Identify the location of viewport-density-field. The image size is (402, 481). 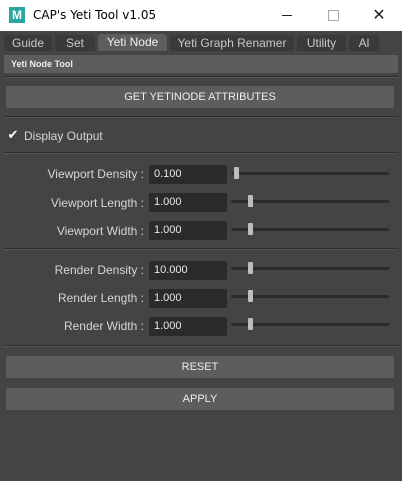
(188, 174).